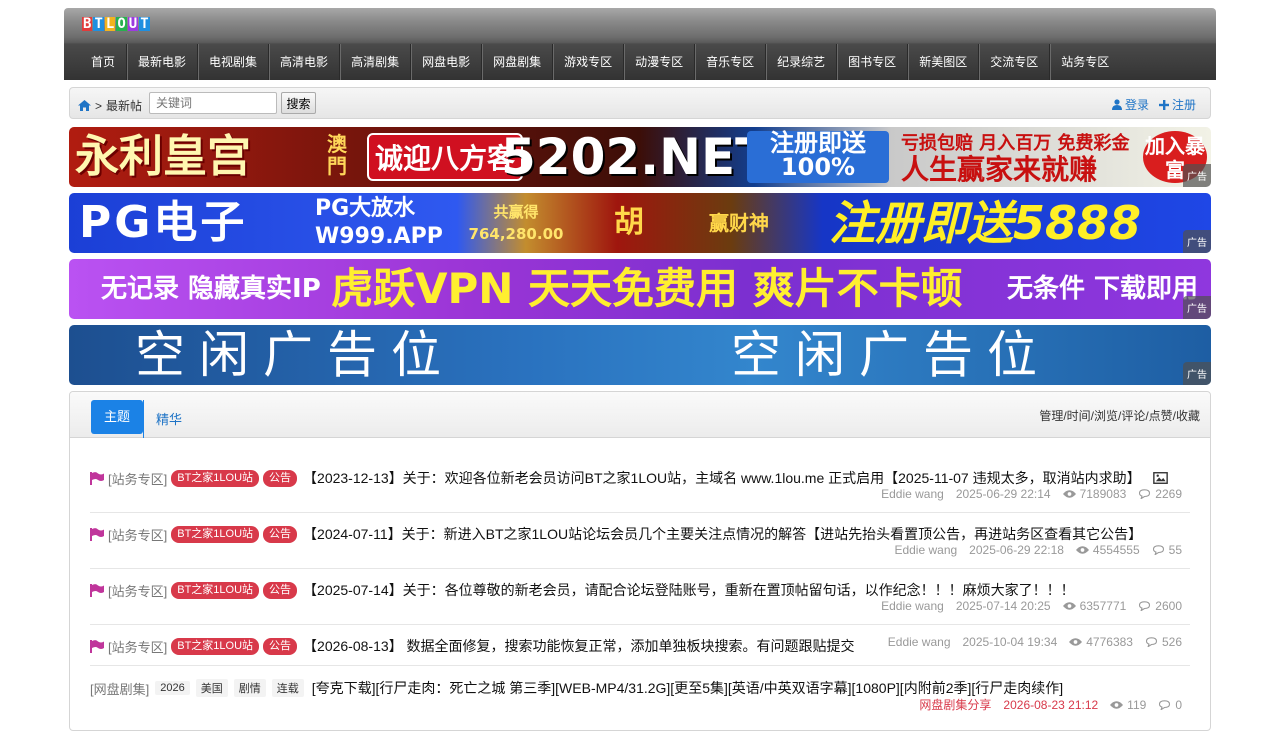 The height and width of the screenshot is (731, 1280). I want to click on ad-banner-3: 无记录 隐藏真实IP 虎跃VPN 天天免费用 爽片不卡顿 无条件 下载即用 广告, so click(640, 289).